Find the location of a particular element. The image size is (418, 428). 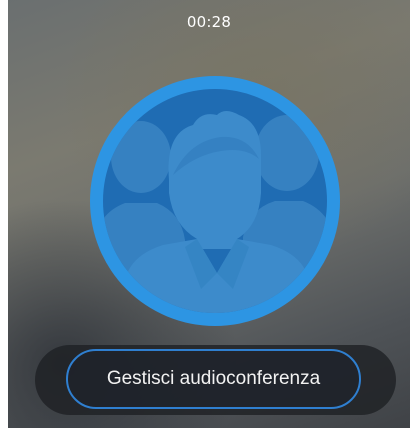

right-edge is located at coordinates (414, 214).